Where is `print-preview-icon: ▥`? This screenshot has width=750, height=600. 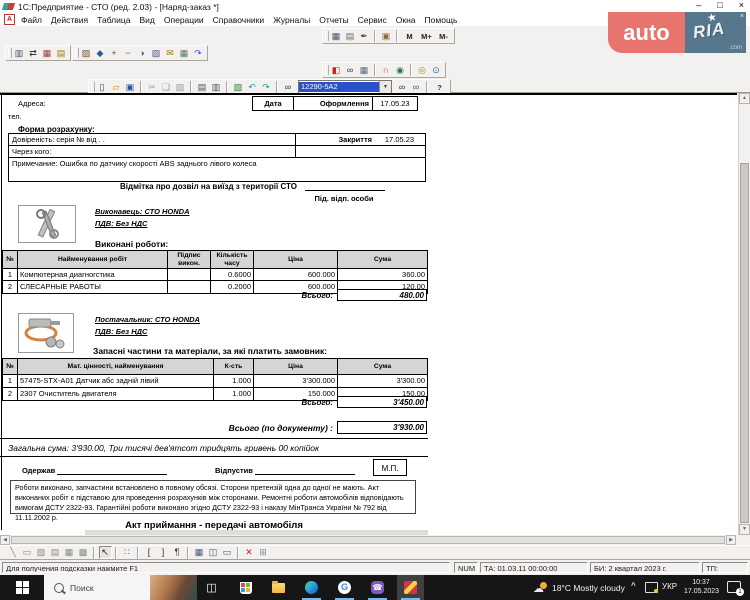 print-preview-icon: ▥ is located at coordinates (216, 87).